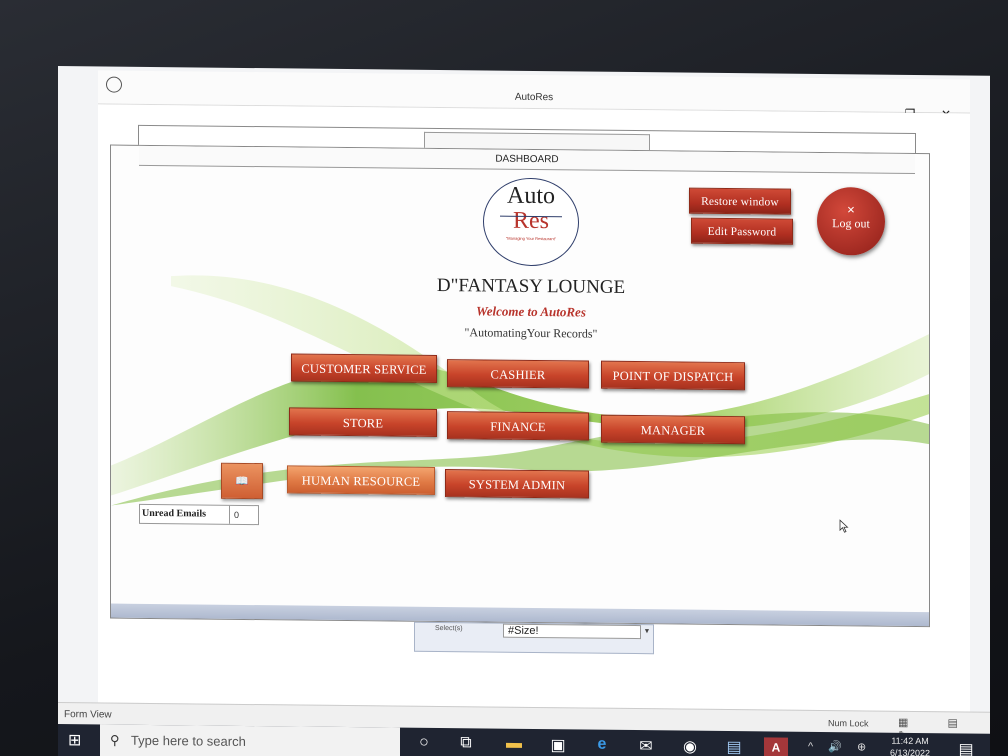 This screenshot has width=1008, height=756. What do you see at coordinates (185, 514) in the screenshot?
I see `unread-emails-label: Unread Emails` at bounding box center [185, 514].